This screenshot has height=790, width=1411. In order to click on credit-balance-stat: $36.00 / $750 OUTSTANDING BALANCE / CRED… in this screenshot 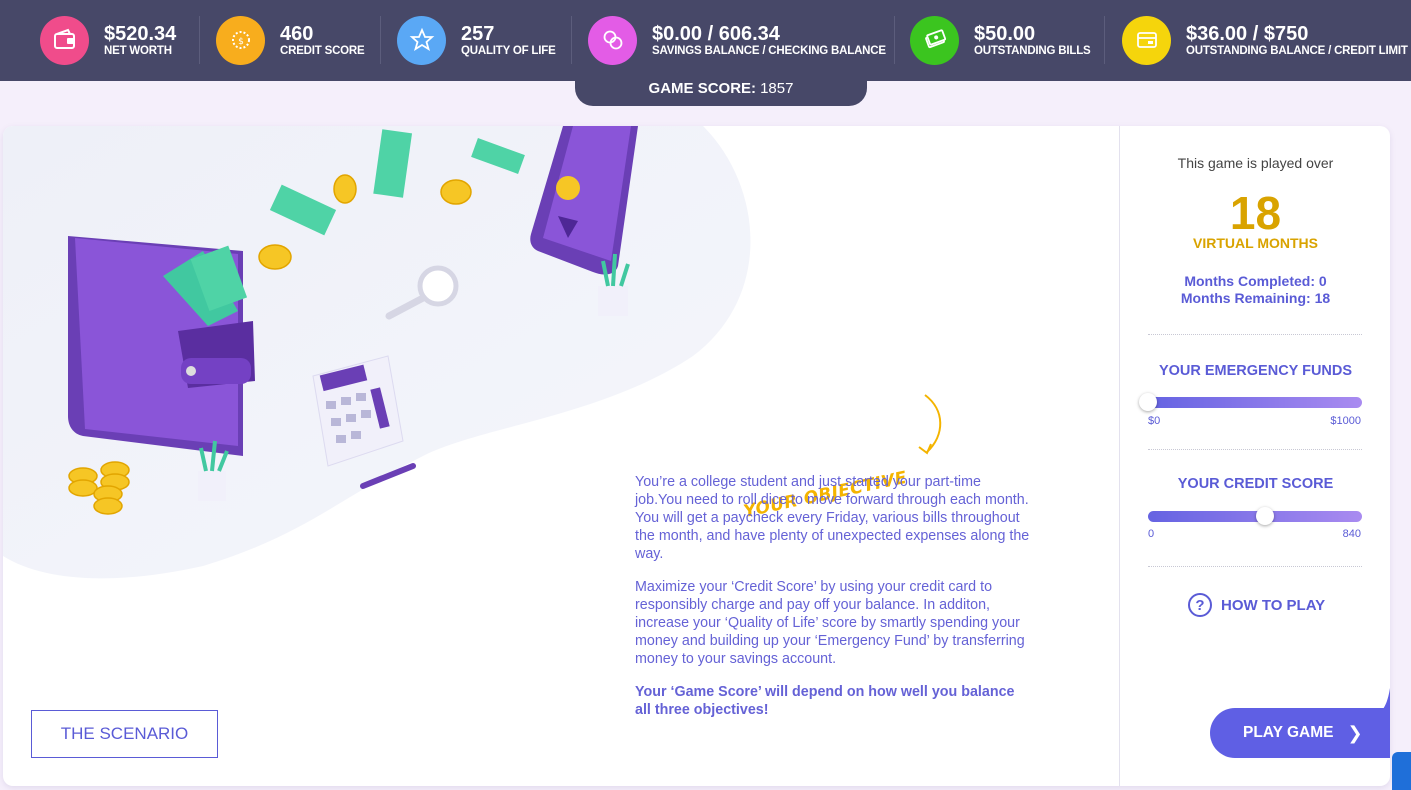, I will do `click(1265, 40)`.